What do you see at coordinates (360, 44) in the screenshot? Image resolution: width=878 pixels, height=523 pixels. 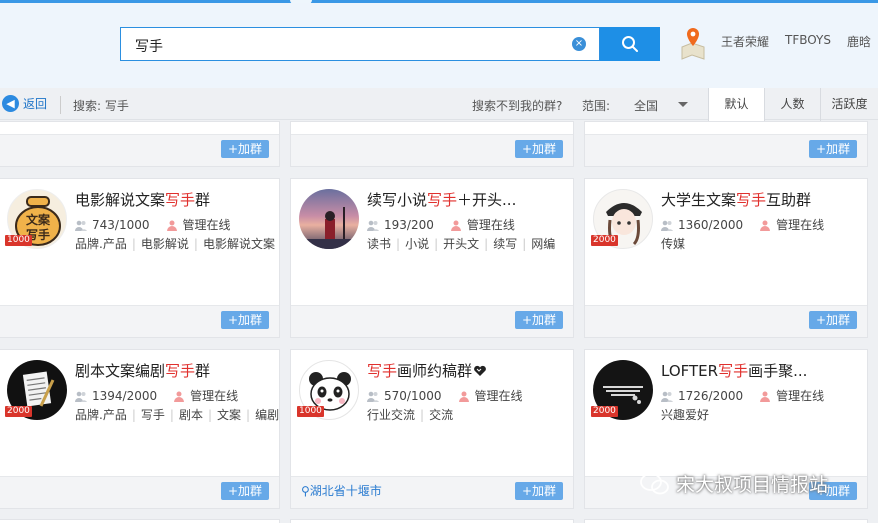 I see `search-input: 写手 ×` at bounding box center [360, 44].